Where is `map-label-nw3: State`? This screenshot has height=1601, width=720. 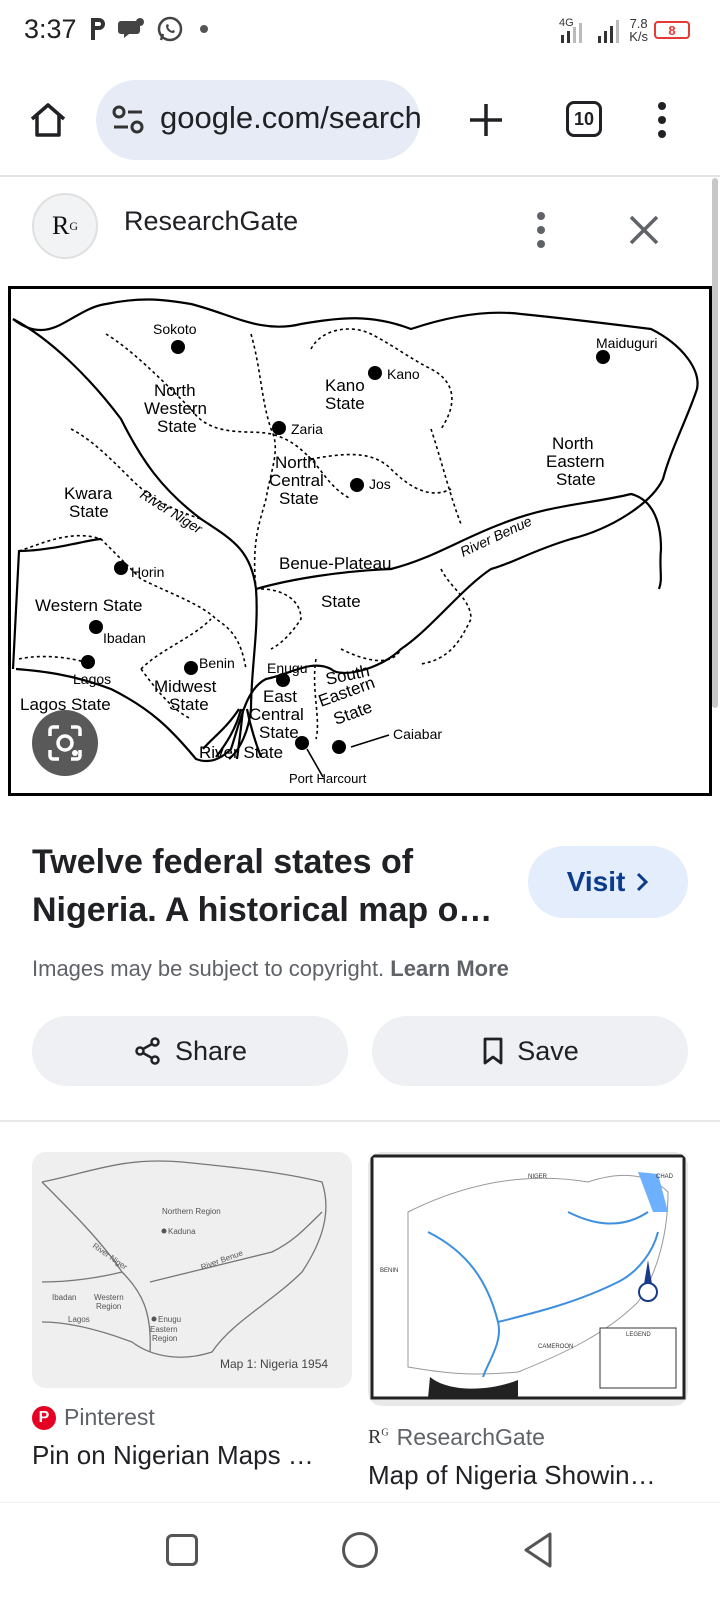
map-label-nw3: State is located at coordinates (177, 426).